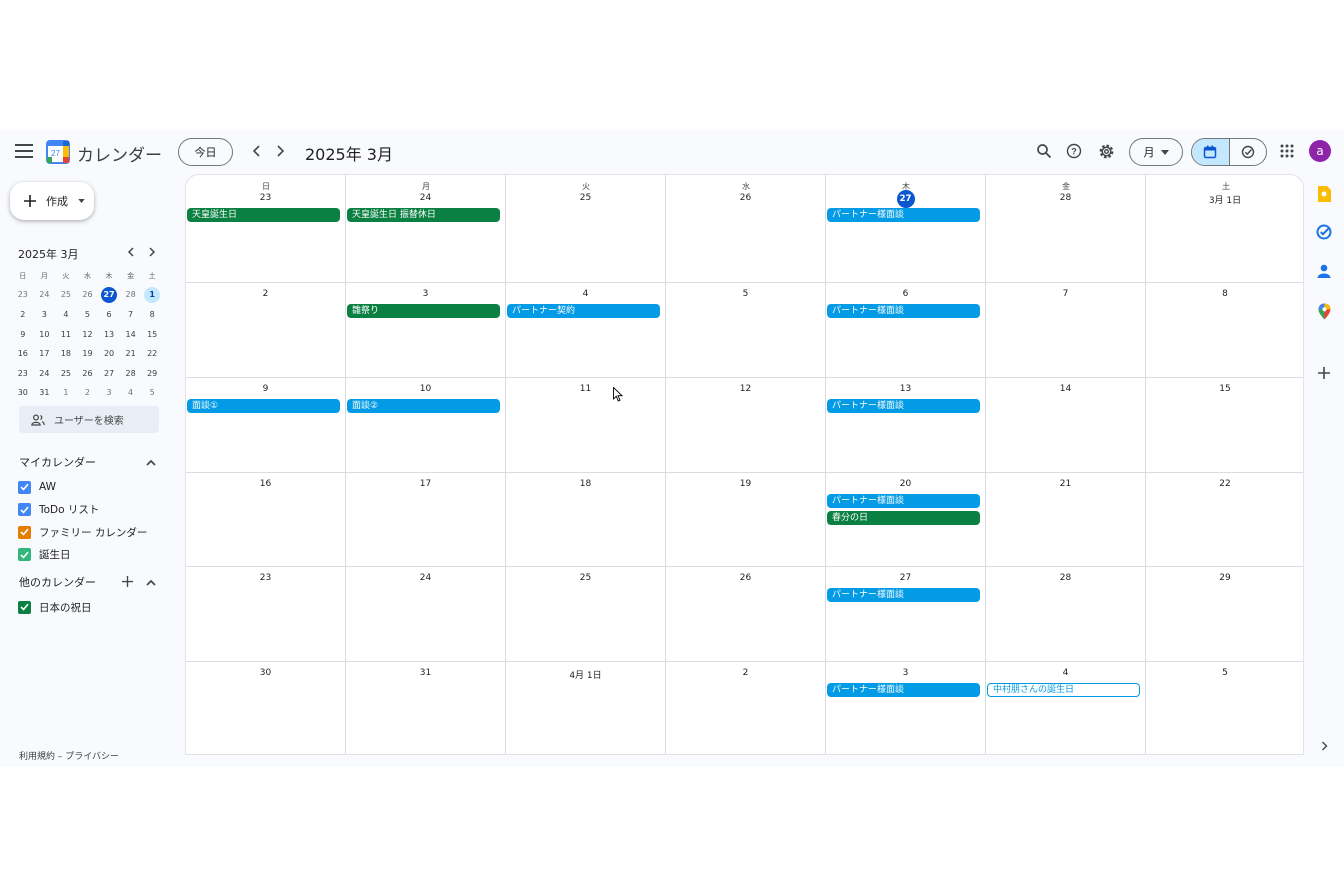 The height and width of the screenshot is (896, 1344). I want to click on account-avatar: a, so click(1320, 151).